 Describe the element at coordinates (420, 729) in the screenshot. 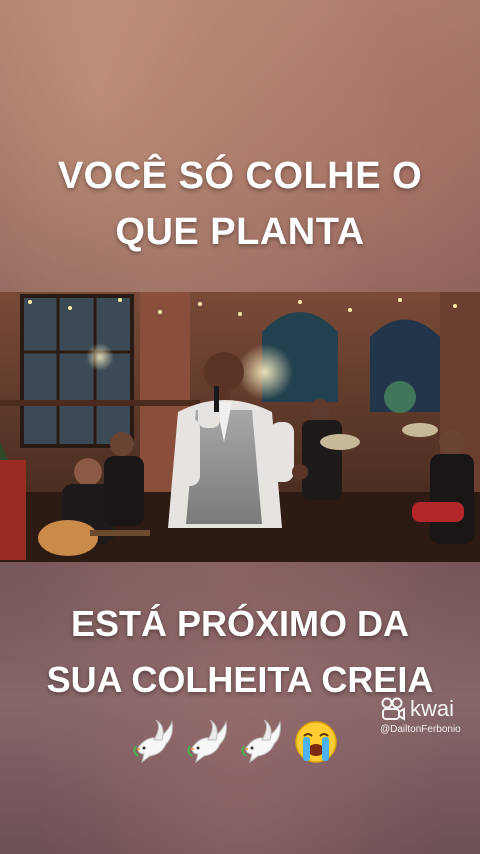

I see `creator-username: @DailtonFerbonio` at that location.